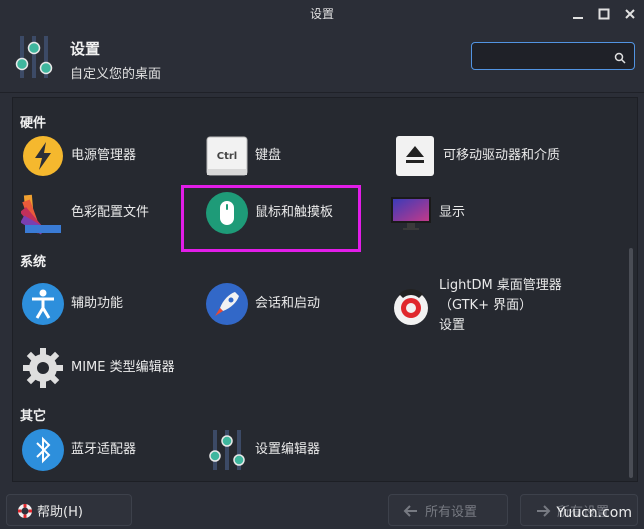  I want to click on item-bluetooth: 蓝牙适配器, so click(78, 450).